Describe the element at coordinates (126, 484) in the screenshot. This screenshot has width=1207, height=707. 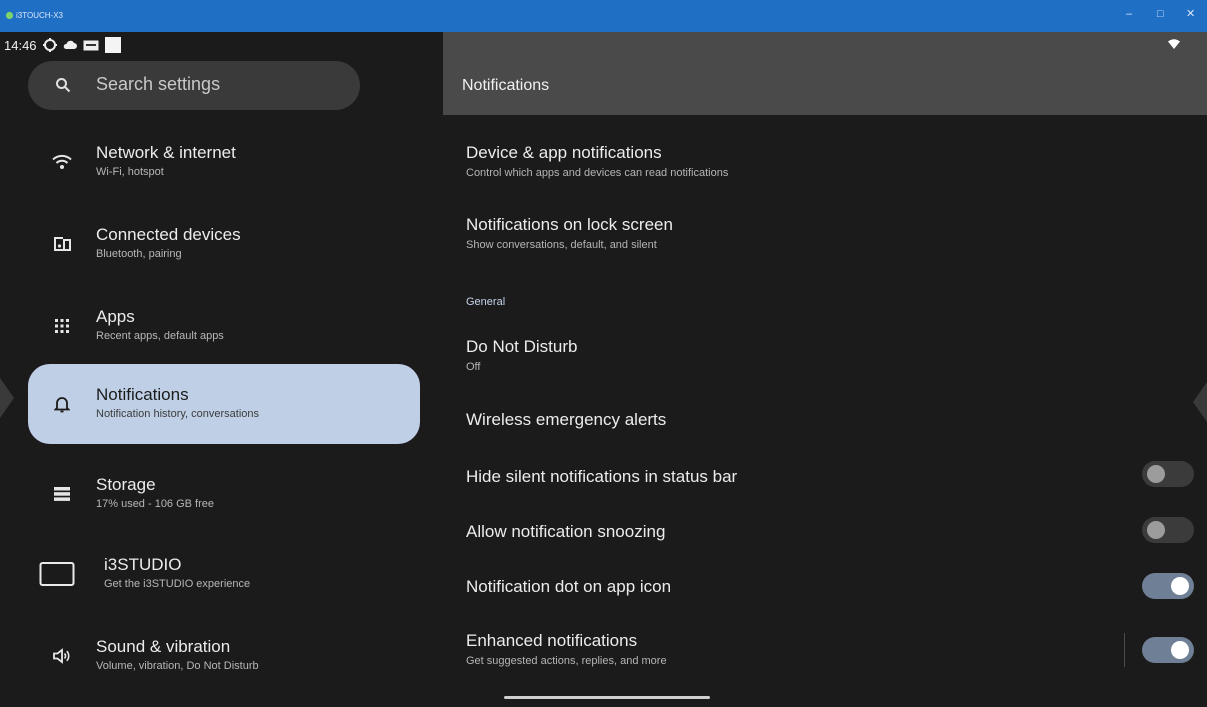
I see `sidebar-item-title: Storage` at that location.